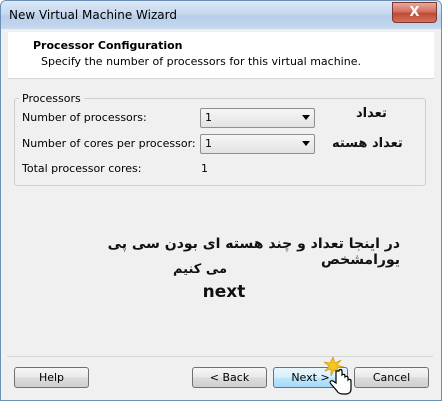 Image resolution: width=442 pixels, height=401 pixels. Describe the element at coordinates (414, 12) in the screenshot. I see `close-button: X` at that location.